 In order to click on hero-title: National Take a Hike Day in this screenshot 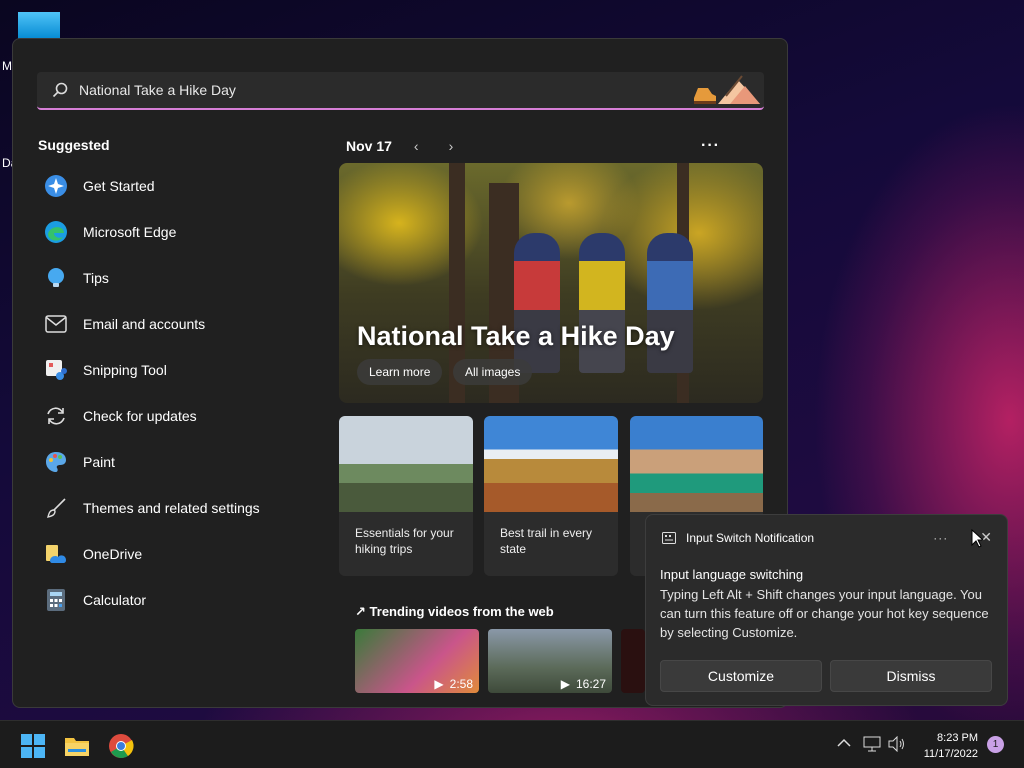, I will do `click(516, 336)`.